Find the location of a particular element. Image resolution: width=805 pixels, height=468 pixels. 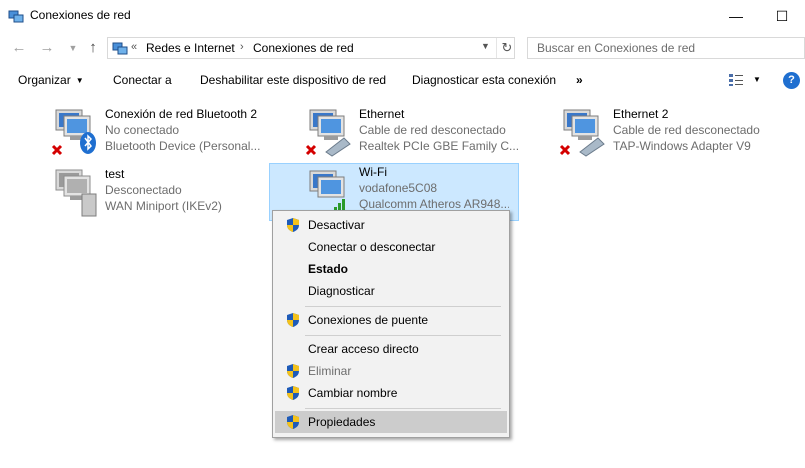

connect-to-button: Conectar a is located at coordinates (142, 80).